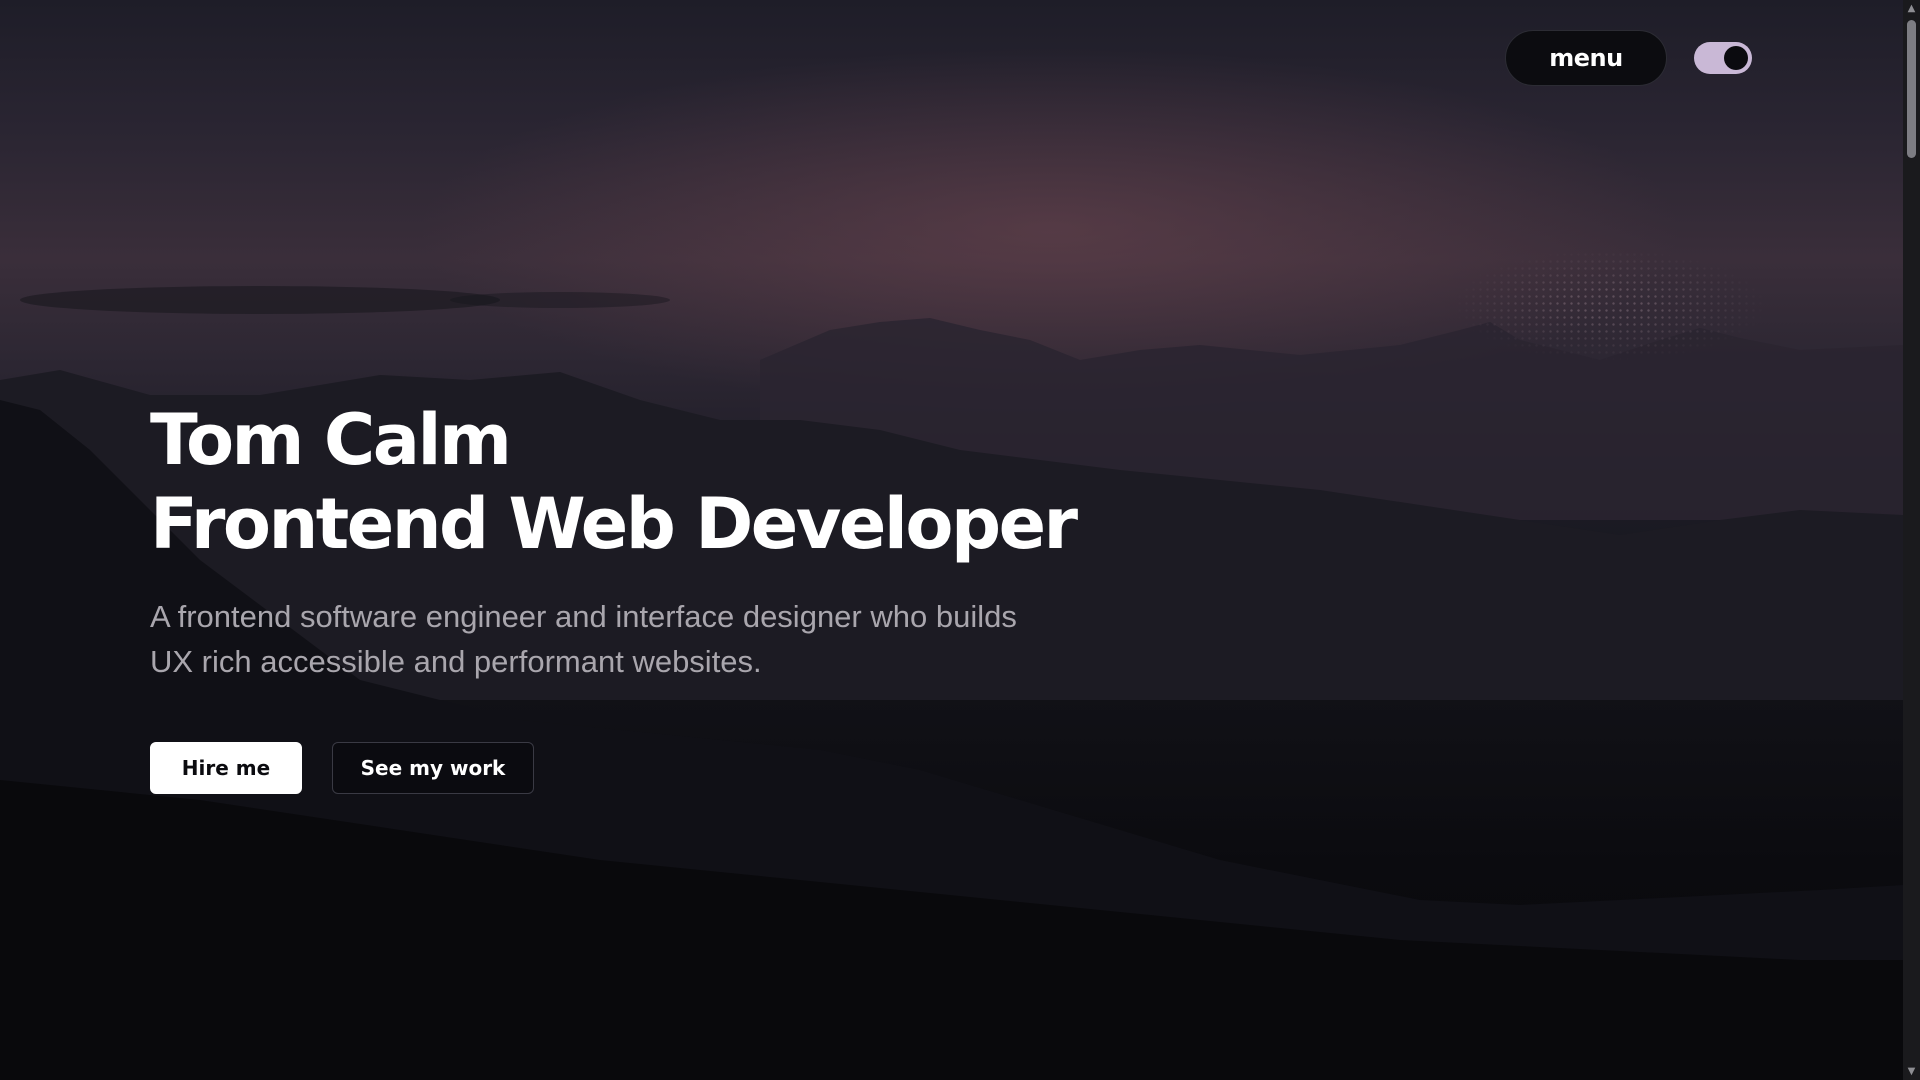 The image size is (1920, 1080). Describe the element at coordinates (1911, 540) in the screenshot. I see `vertical-scrollbar: ▲ ▼` at that location.